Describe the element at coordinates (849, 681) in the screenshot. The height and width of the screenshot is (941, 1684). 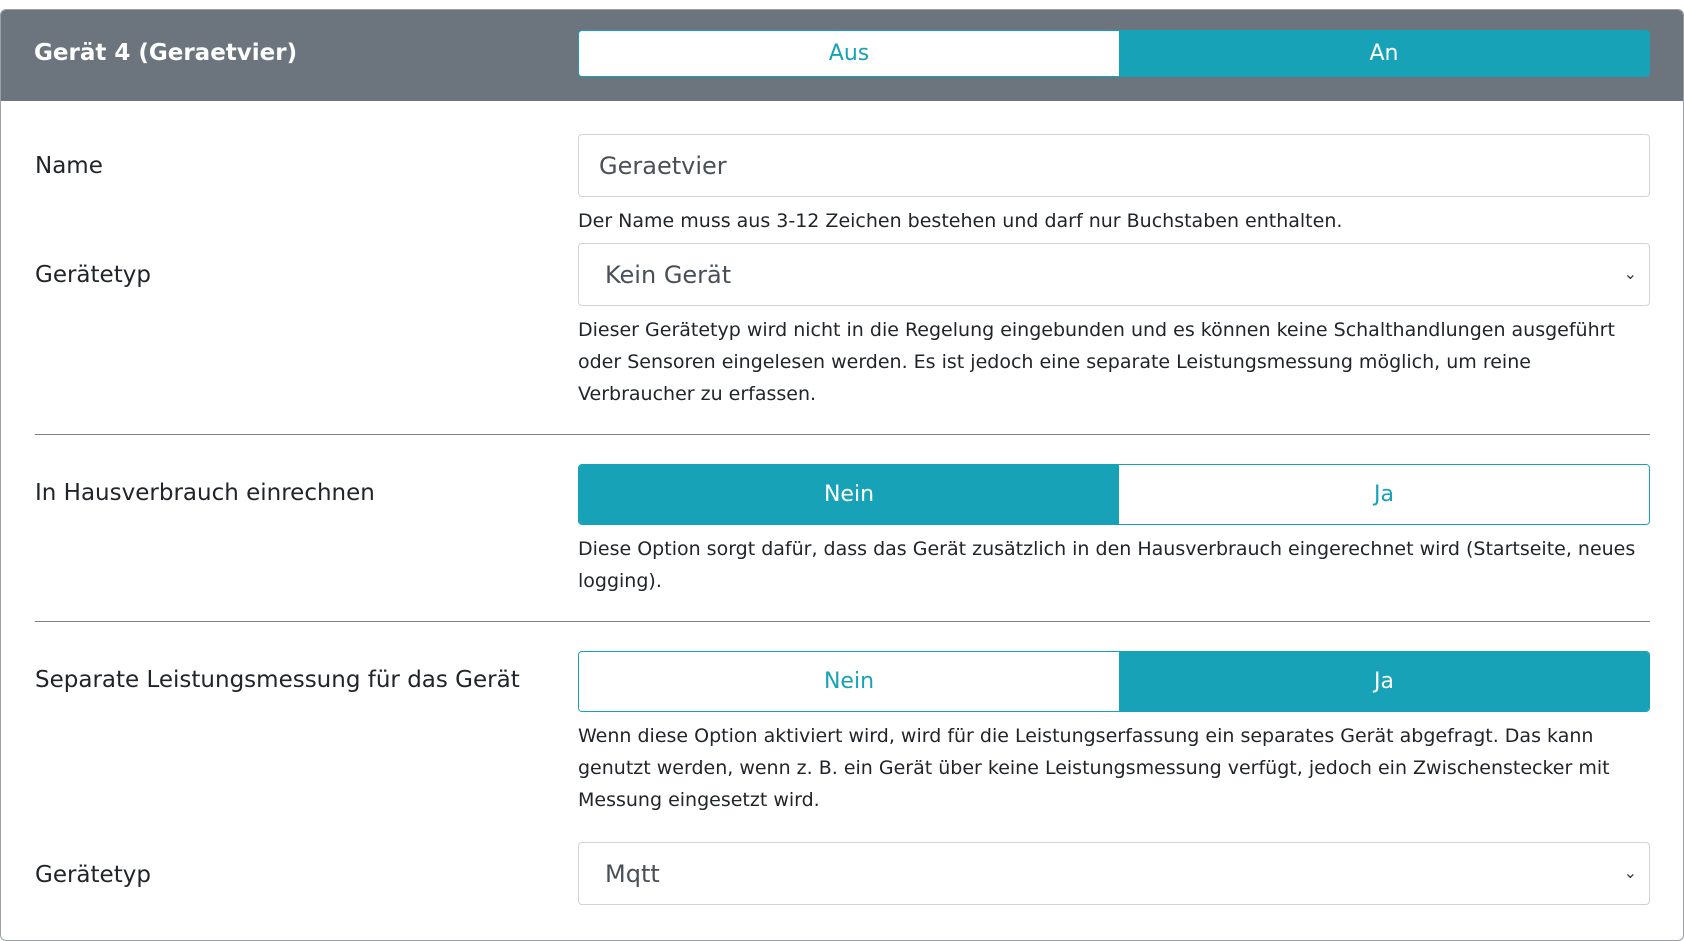
I see `separate-no-button: Nein` at that location.